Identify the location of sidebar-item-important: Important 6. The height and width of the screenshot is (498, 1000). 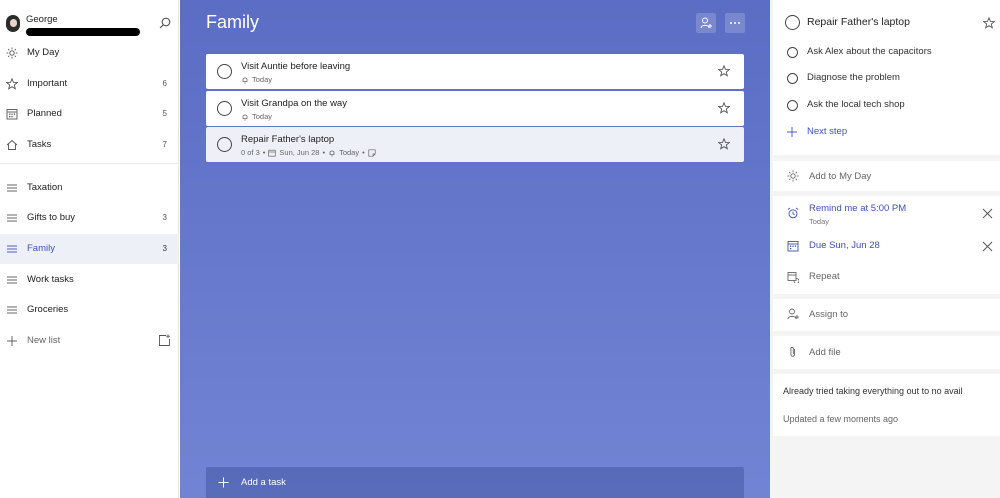
(89, 84).